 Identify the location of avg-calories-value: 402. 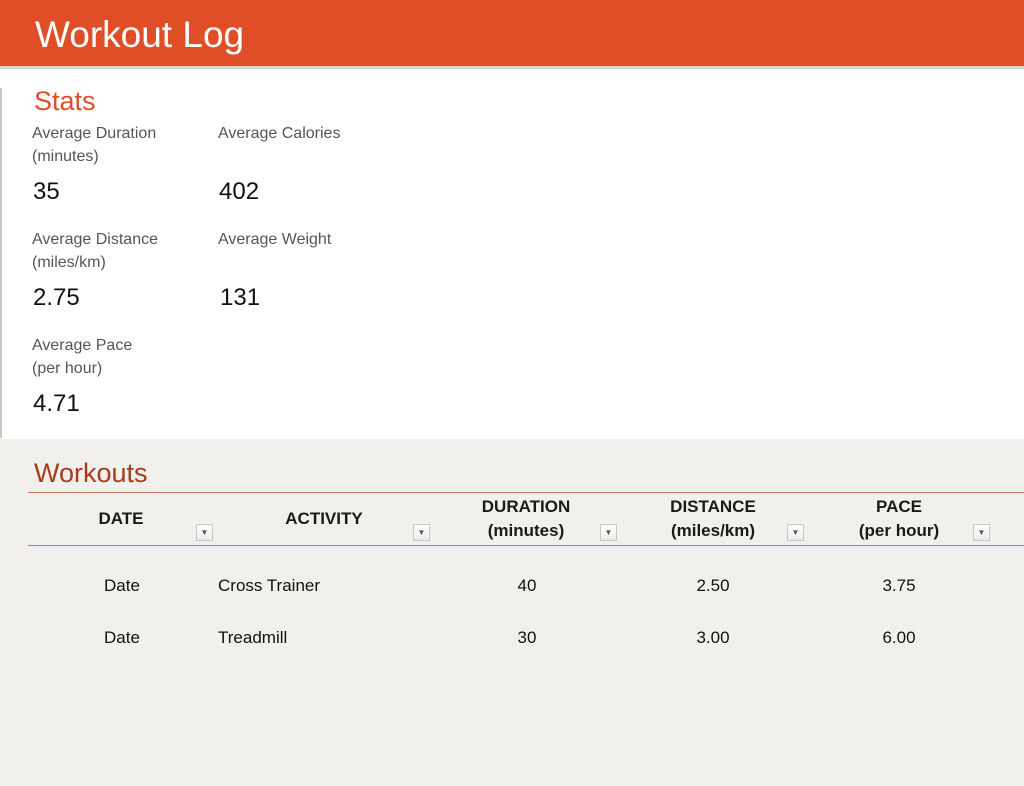
(239, 192).